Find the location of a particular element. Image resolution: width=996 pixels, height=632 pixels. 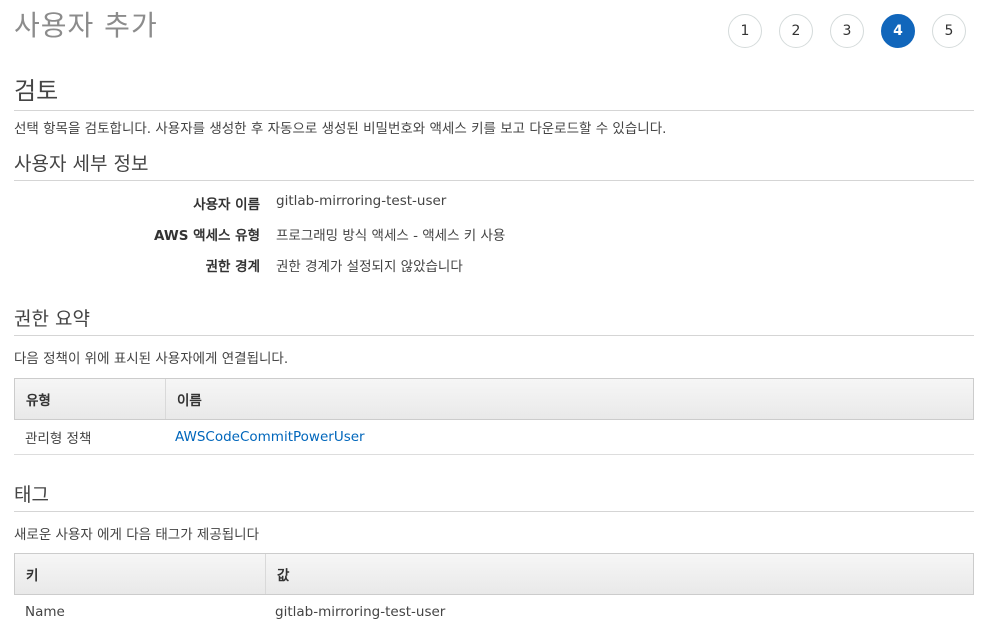

detail-value: gitlab-mirroring-test-user is located at coordinates (361, 201).